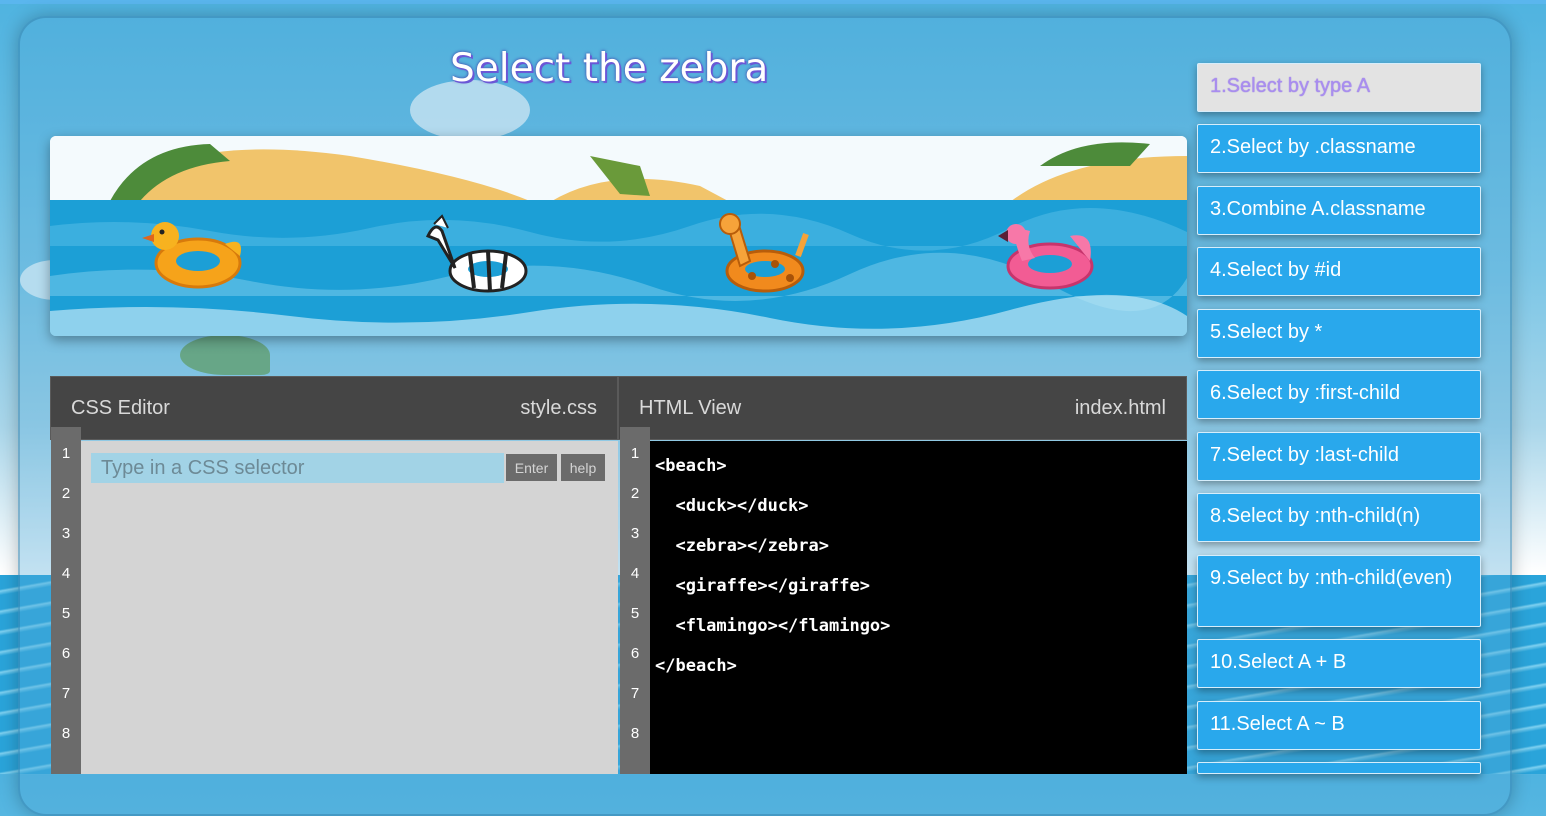 This screenshot has width=1546, height=816. Describe the element at coordinates (918, 607) in the screenshot. I see `html-view-area` at that location.